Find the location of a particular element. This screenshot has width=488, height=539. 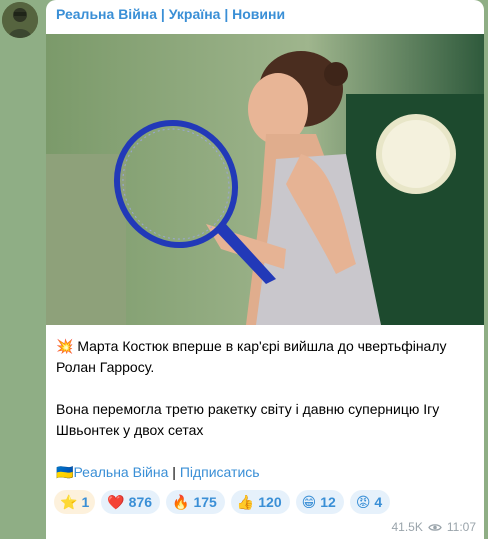

channel-link: Реальна Війна is located at coordinates (120, 472).